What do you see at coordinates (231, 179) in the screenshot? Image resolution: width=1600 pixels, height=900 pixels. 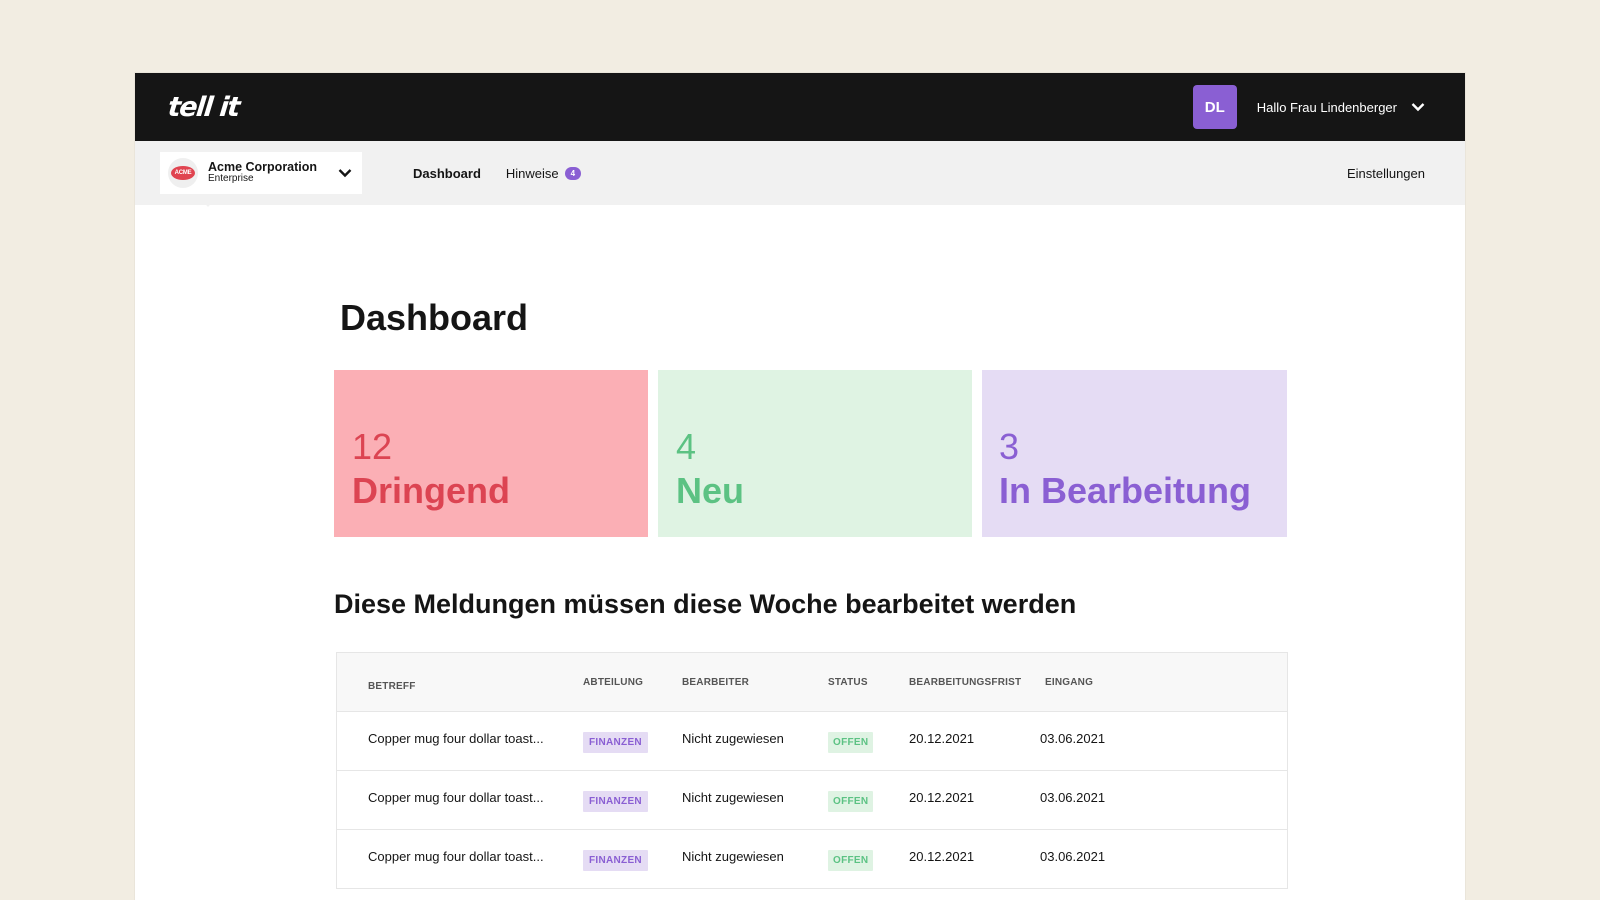 I see `organization-plan: Enterprise` at bounding box center [231, 179].